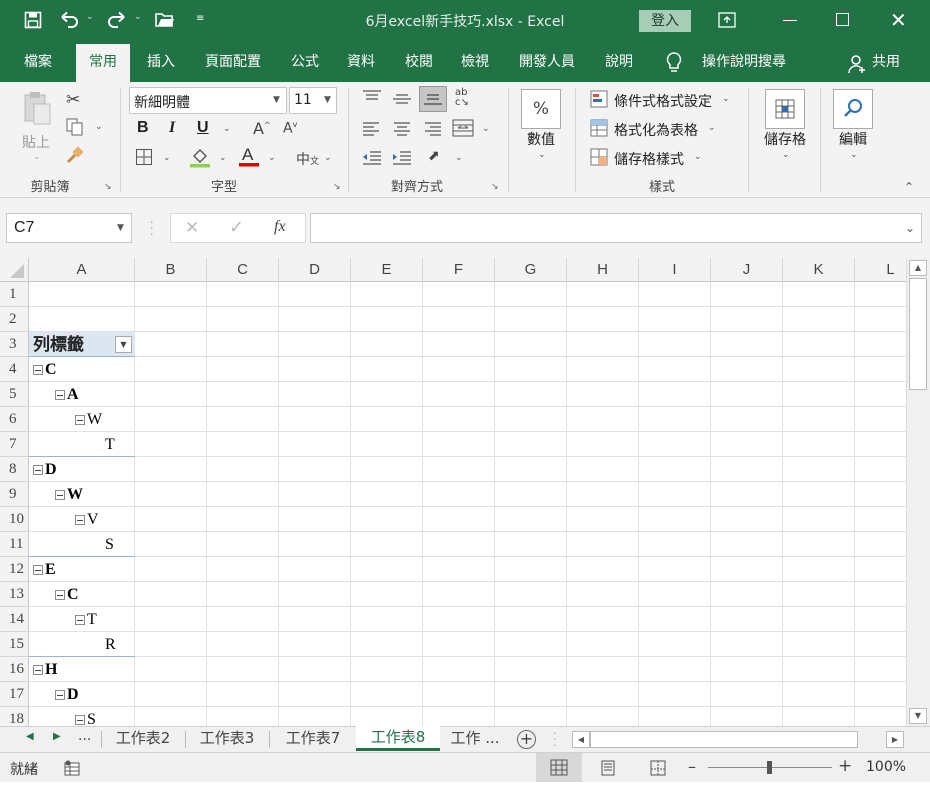  What do you see at coordinates (531, 270) in the screenshot?
I see `column-header-g: G` at bounding box center [531, 270].